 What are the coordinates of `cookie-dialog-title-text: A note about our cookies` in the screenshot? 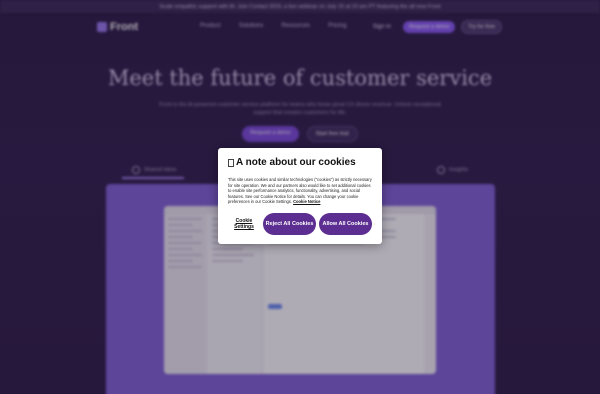 It's located at (296, 162).